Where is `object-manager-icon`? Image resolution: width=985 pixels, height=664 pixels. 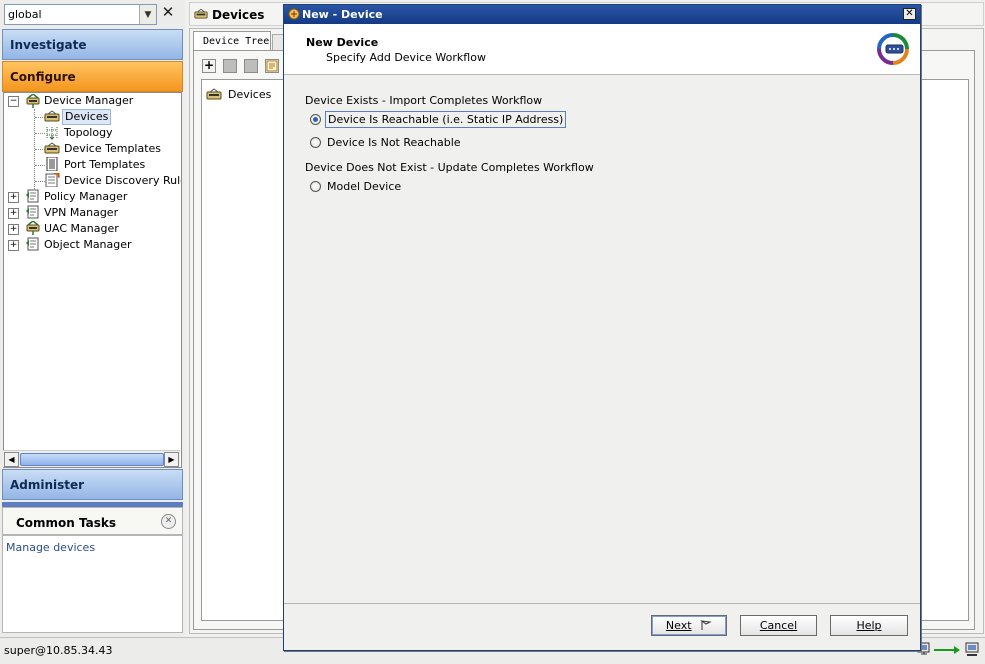 object-manager-icon is located at coordinates (32, 244).